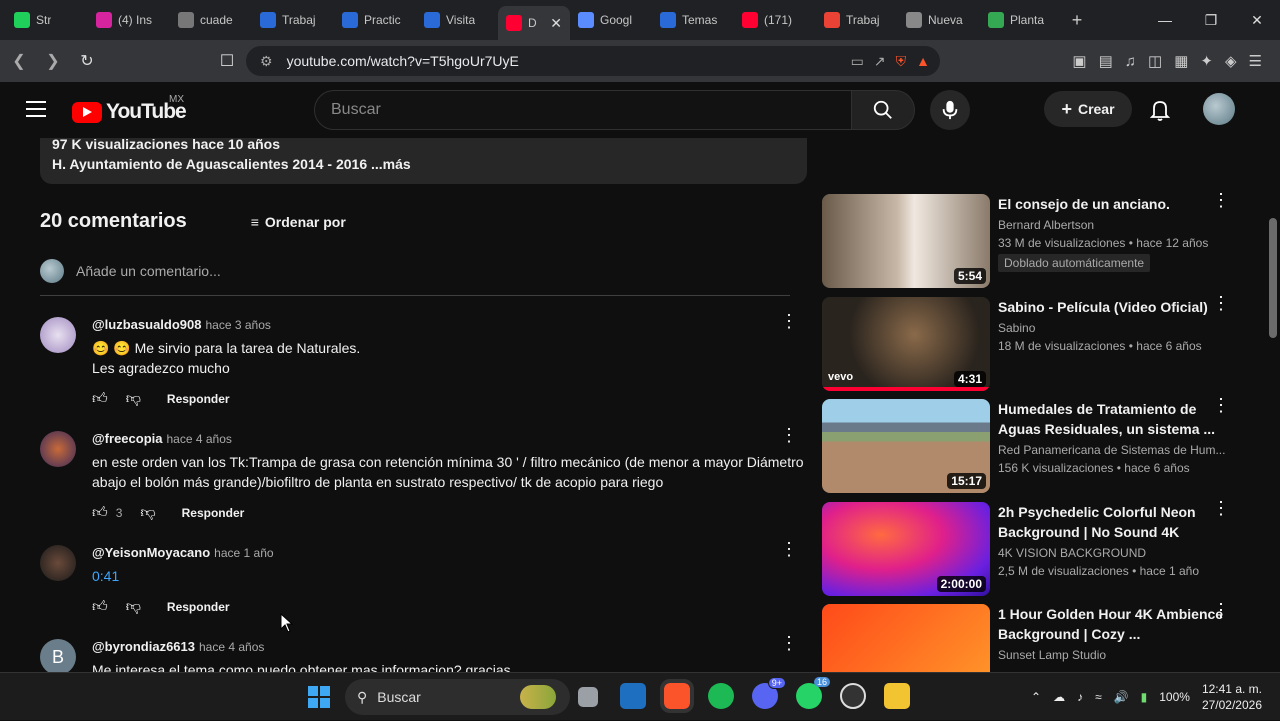 The width and height of the screenshot is (1280, 721). What do you see at coordinates (19, 61) in the screenshot?
I see `back-icon: ❮` at bounding box center [19, 61].